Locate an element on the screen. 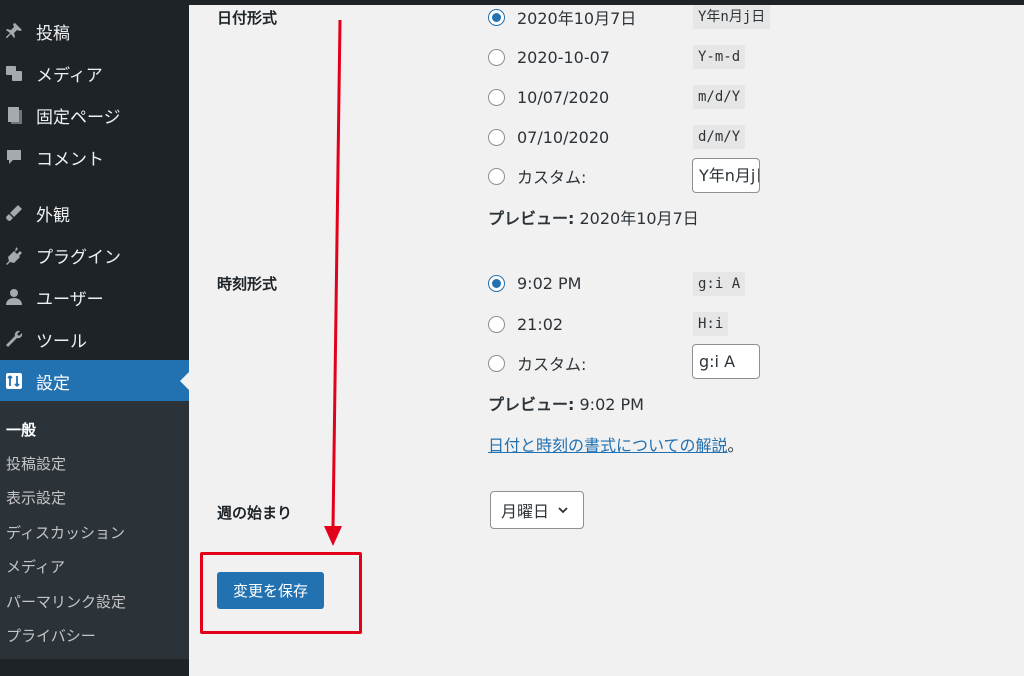 Image resolution: width=1024 pixels, height=676 pixels. submenu-permalinks: パーマリンク設定 is located at coordinates (66, 601).